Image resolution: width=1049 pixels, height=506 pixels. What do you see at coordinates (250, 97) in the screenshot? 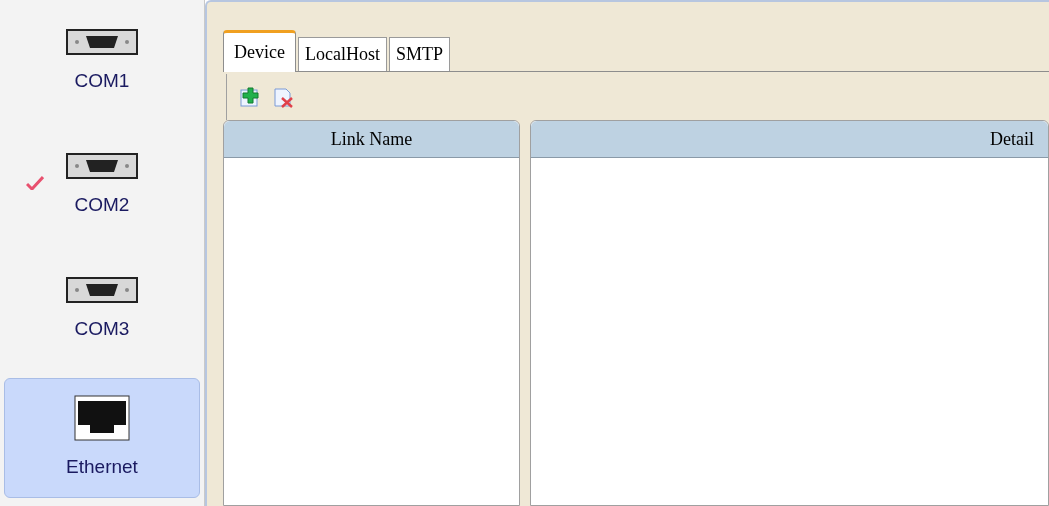
I see `add-icon` at bounding box center [250, 97].